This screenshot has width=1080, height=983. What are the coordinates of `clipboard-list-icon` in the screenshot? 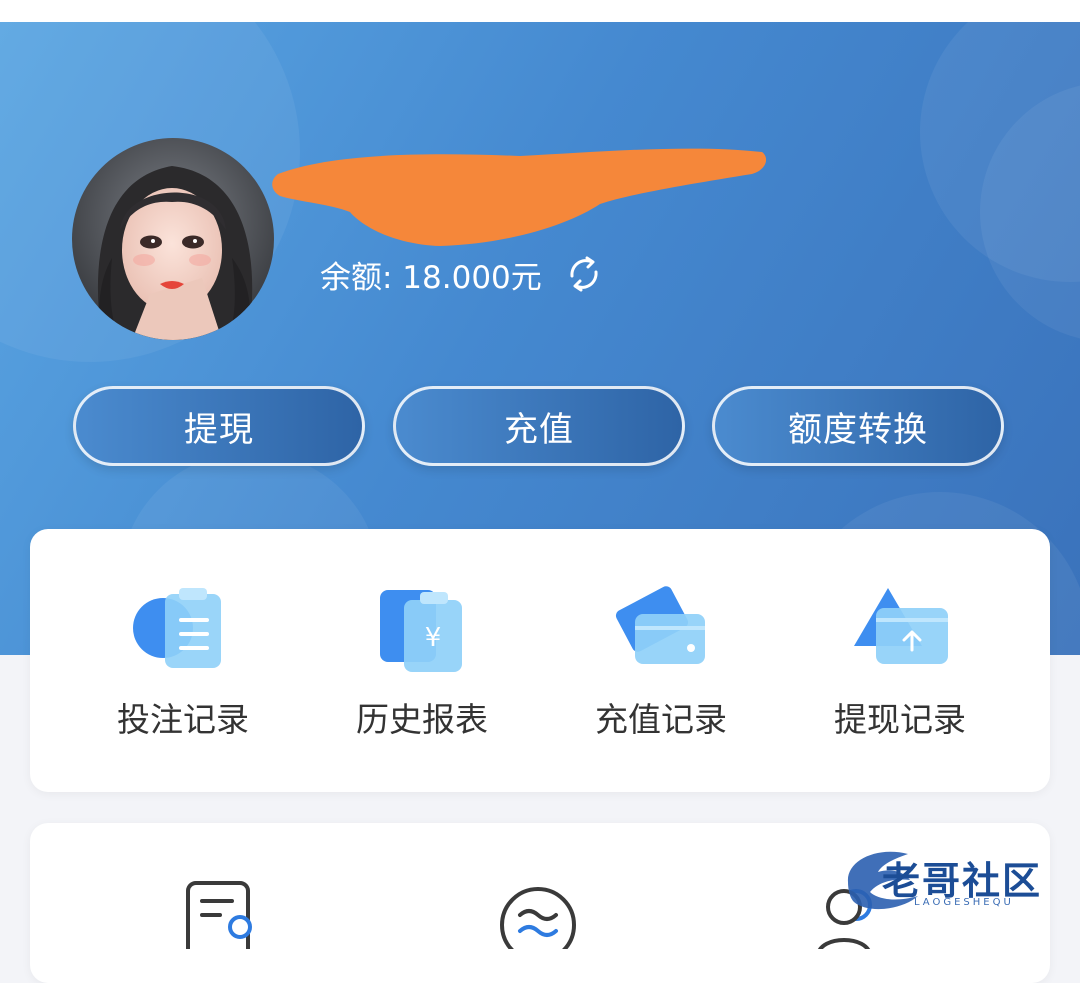 It's located at (177, 628).